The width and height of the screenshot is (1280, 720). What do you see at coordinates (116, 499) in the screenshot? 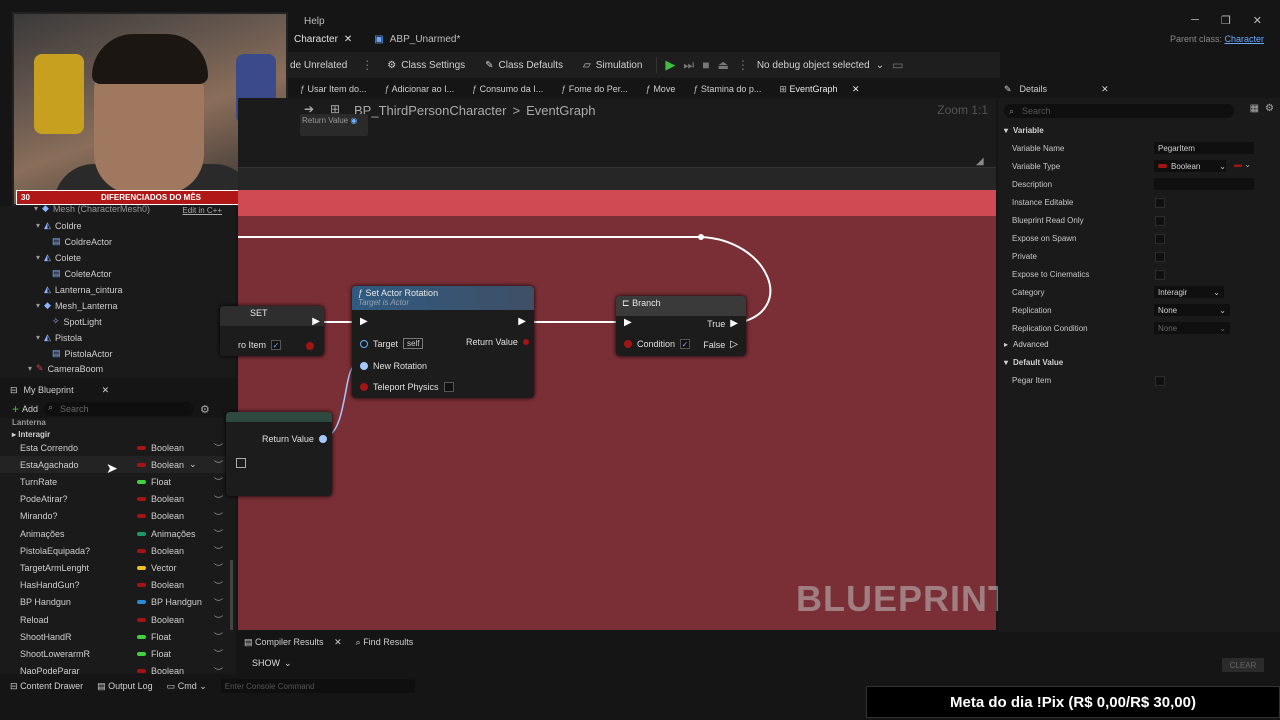
I see `variable-row: PodeAtirar? Boolean ︶` at bounding box center [116, 499].